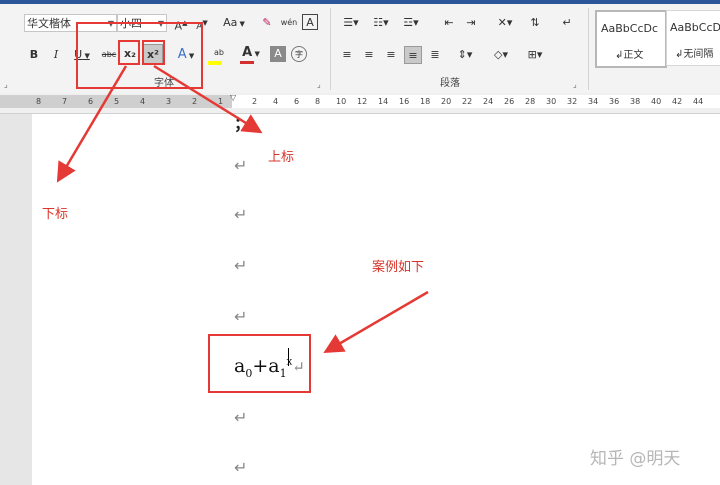  I want to click on superscript-arrow, so click(208, 99).